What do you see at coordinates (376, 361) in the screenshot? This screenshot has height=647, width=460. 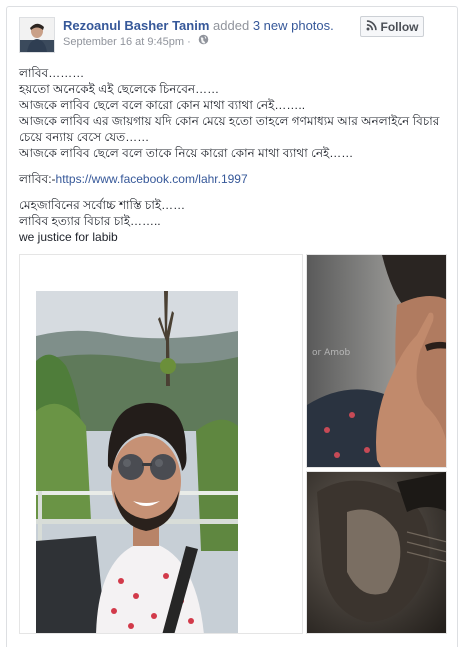 I see `photo-top-right: or Amob` at bounding box center [376, 361].